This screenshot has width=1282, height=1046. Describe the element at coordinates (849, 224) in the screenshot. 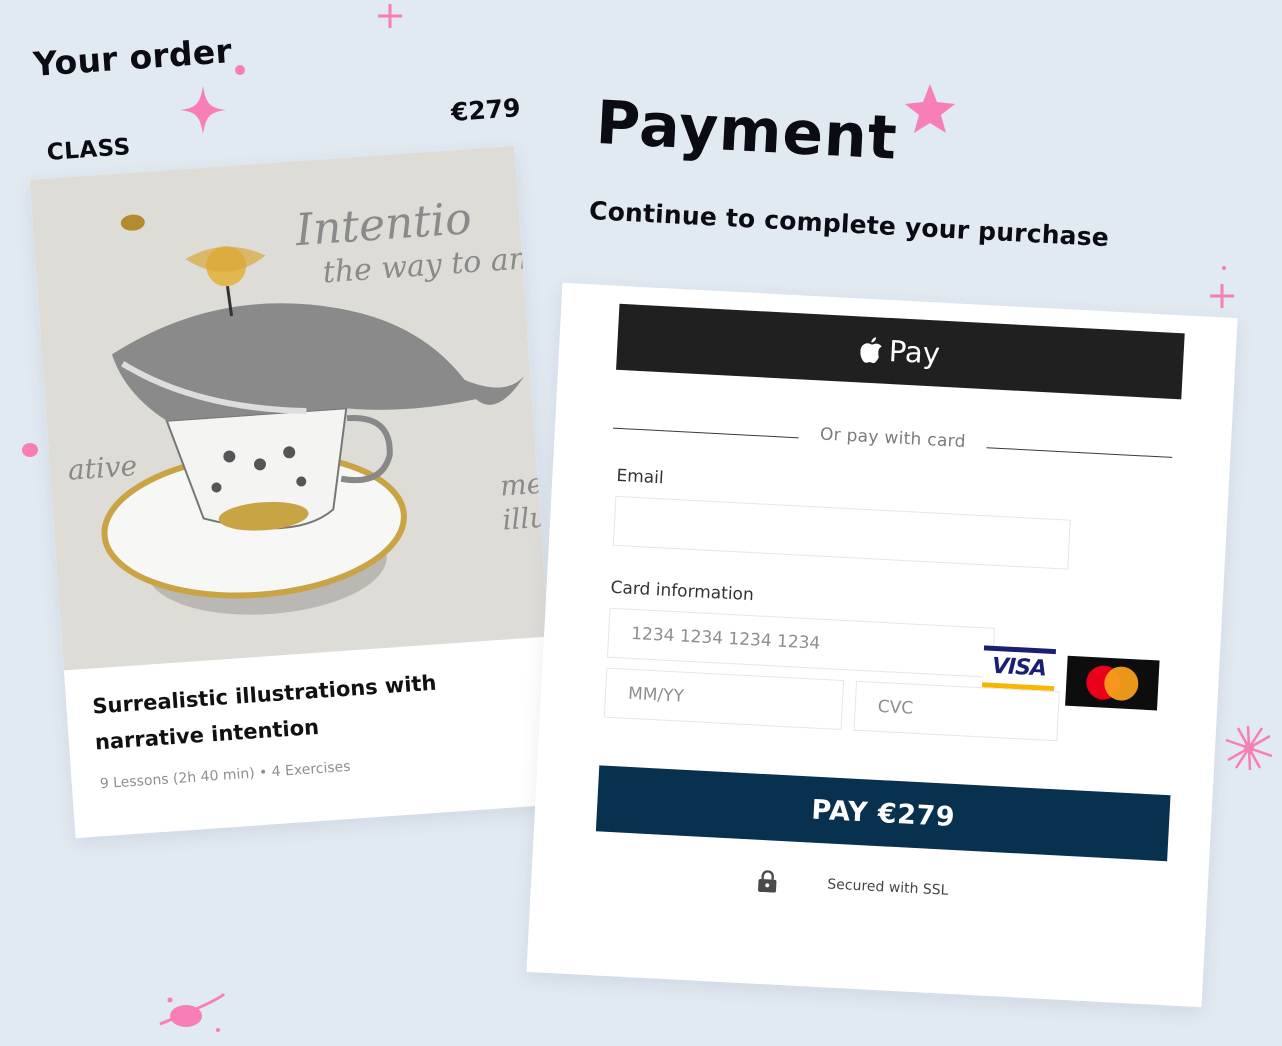

I see `payment-subtitle: Continue to complete your purchase` at that location.